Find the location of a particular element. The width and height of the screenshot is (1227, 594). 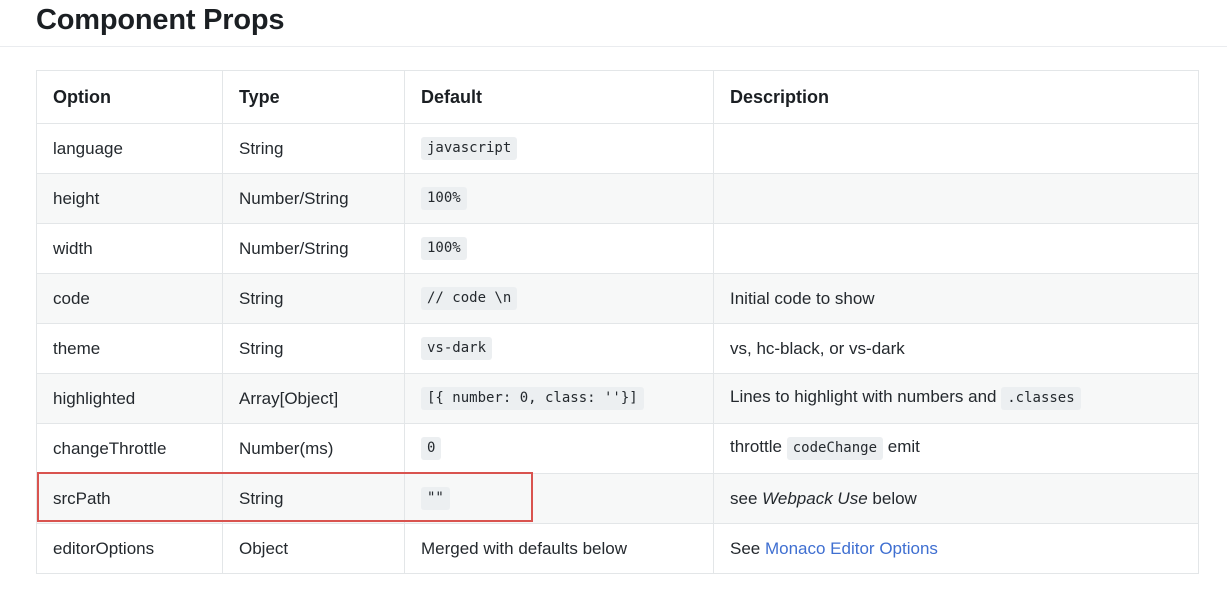

code-span-codechange: codeChange is located at coordinates (835, 448).